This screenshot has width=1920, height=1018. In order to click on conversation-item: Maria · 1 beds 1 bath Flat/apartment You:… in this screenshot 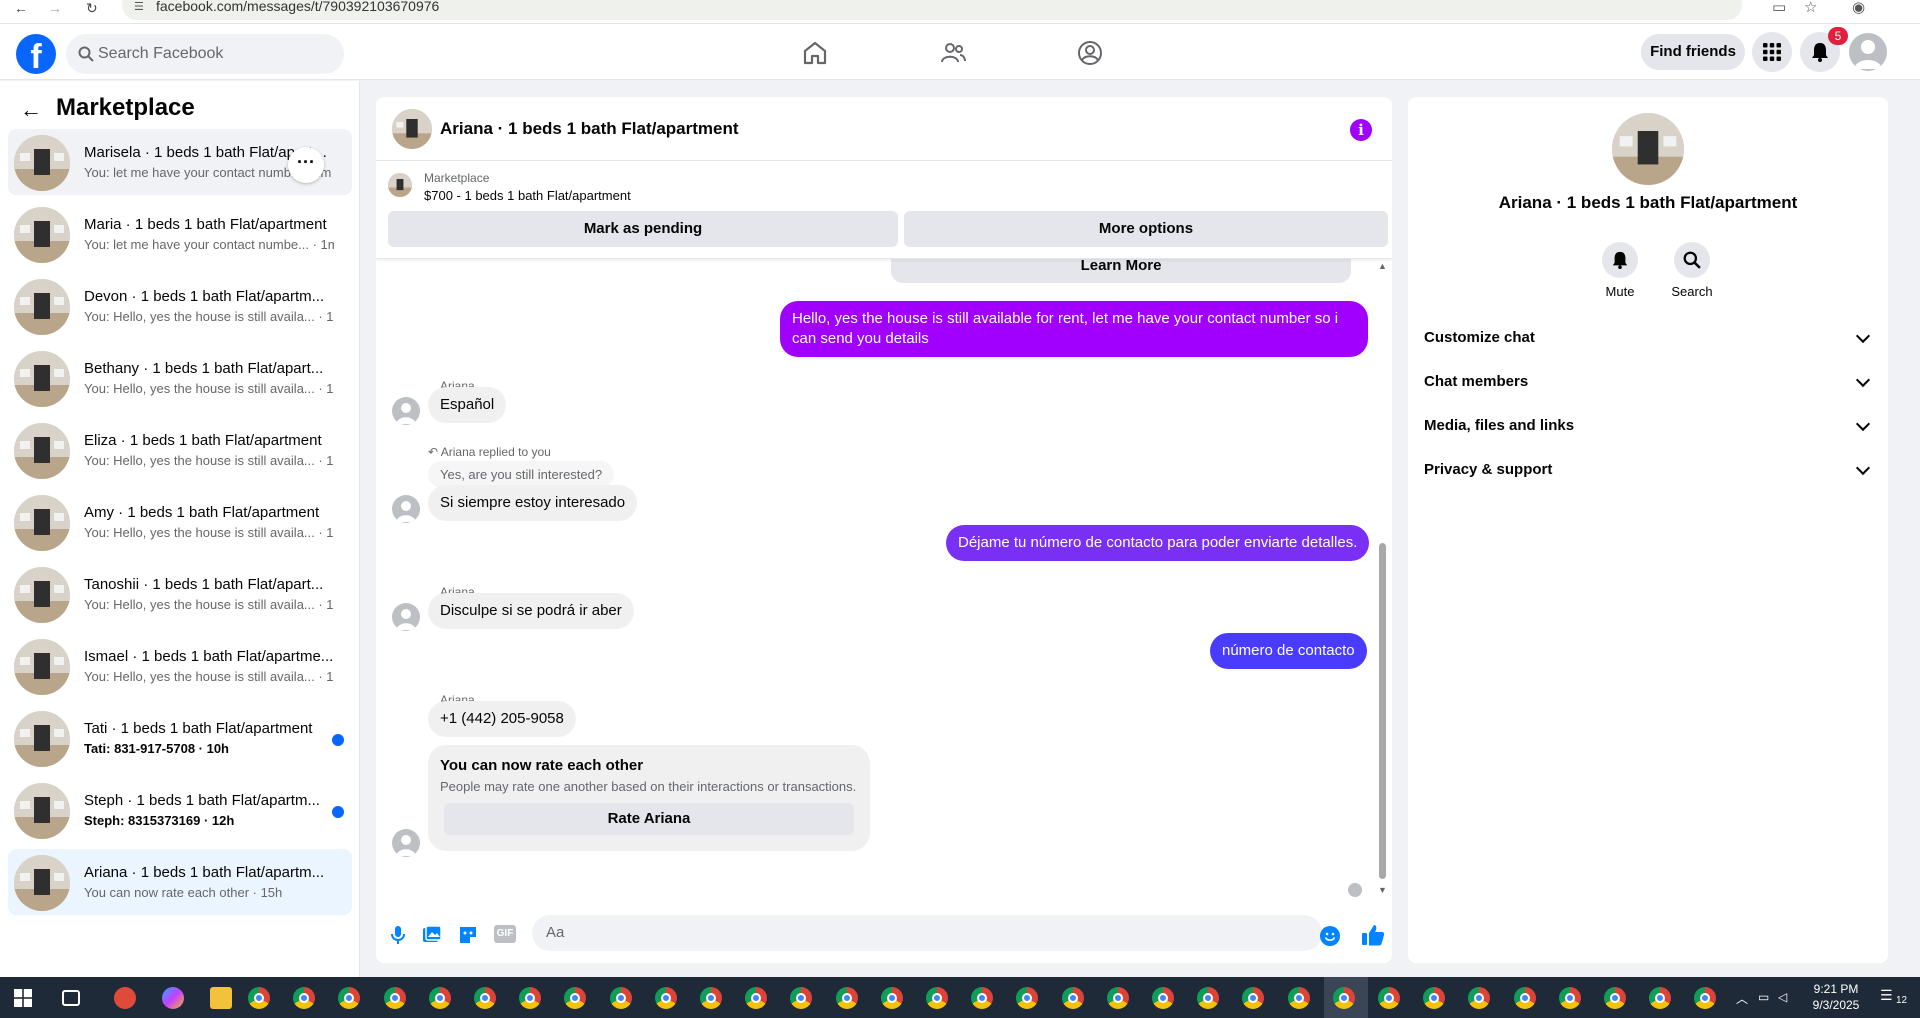, I will do `click(180, 234)`.